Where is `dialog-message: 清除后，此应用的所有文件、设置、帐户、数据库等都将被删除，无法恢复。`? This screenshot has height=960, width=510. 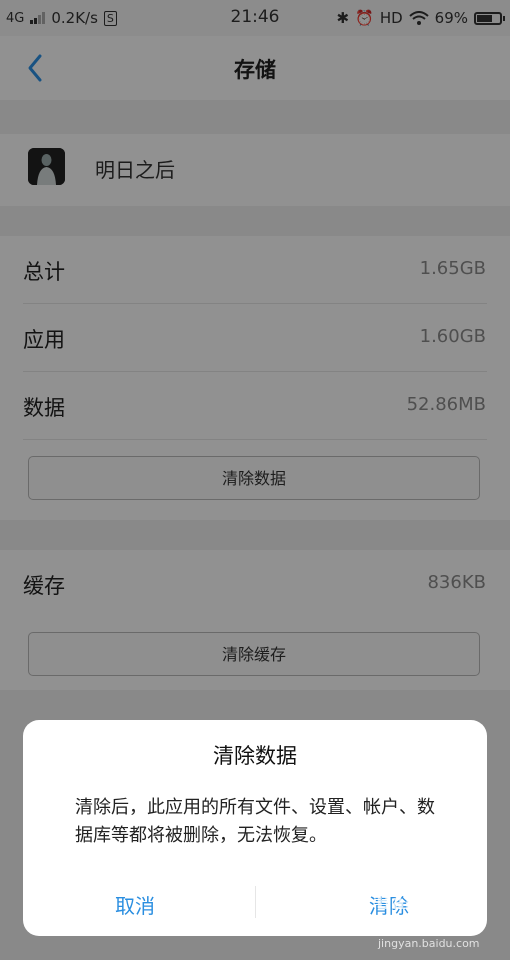
dialog-message: 清除后，此应用的所有文件、设置、帐户、数据库等都将被删除，无法恢复。 is located at coordinates (255, 821).